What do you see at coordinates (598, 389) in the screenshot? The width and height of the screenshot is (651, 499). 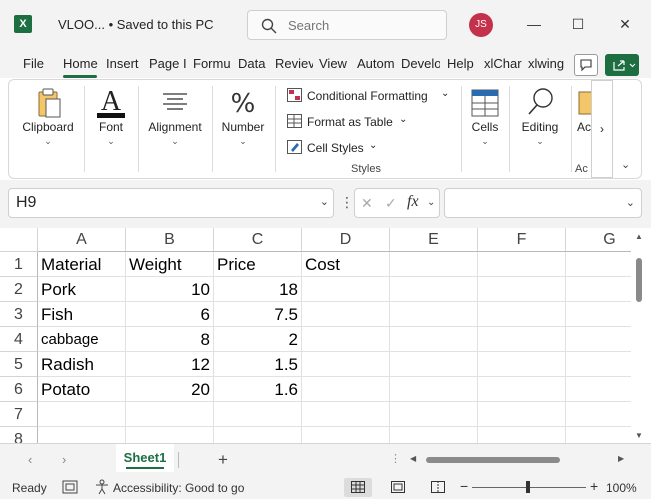 I see `cell-g6` at bounding box center [598, 389].